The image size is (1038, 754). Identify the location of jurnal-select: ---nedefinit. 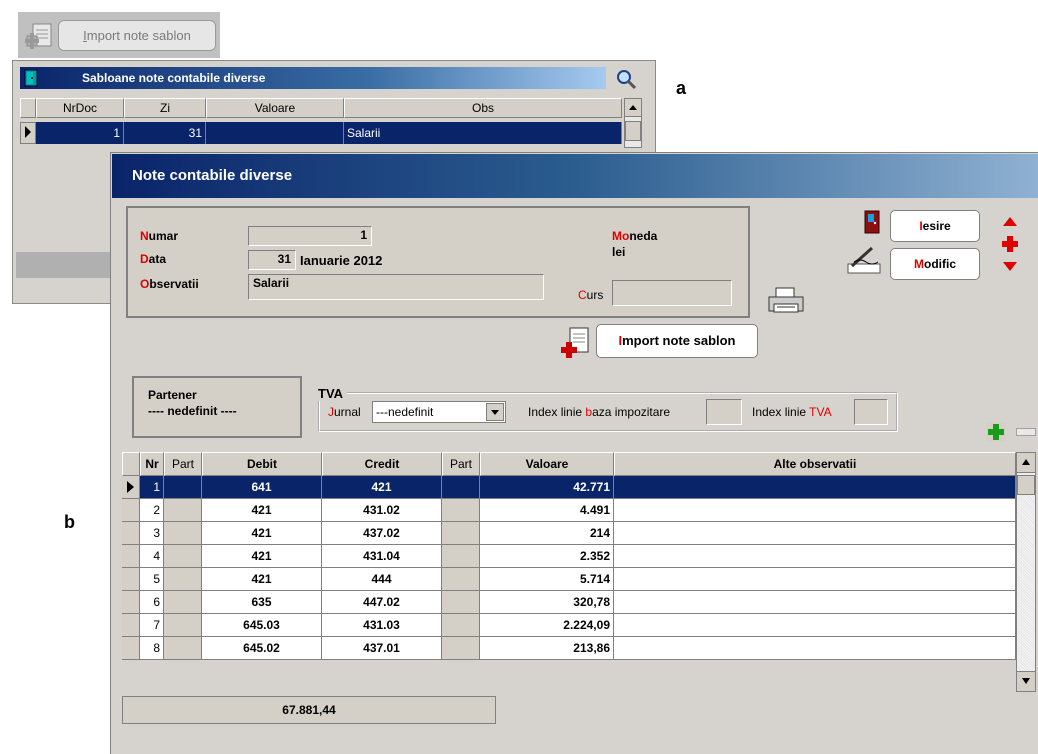
(439, 412).